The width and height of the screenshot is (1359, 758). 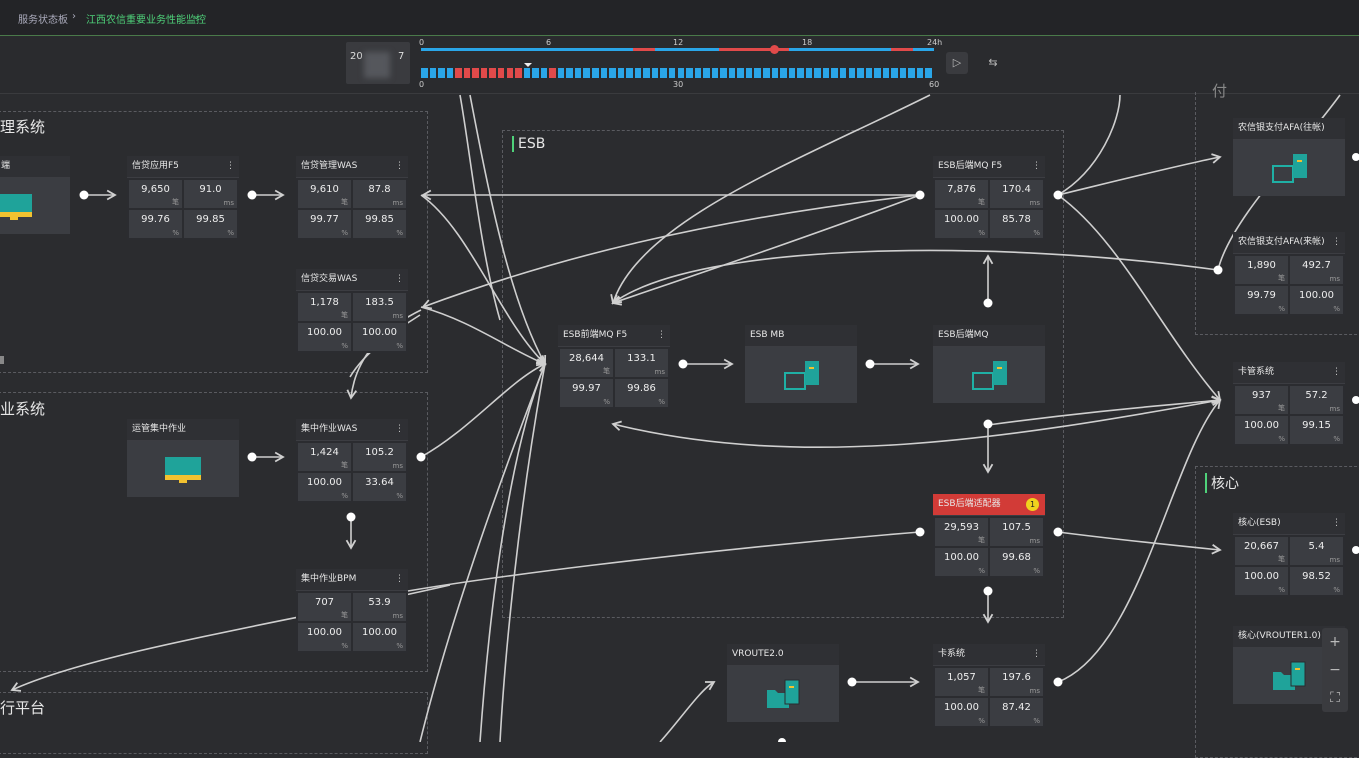 What do you see at coordinates (783, 683) in the screenshot?
I see `card-vroute: VROUTE2.0` at bounding box center [783, 683].